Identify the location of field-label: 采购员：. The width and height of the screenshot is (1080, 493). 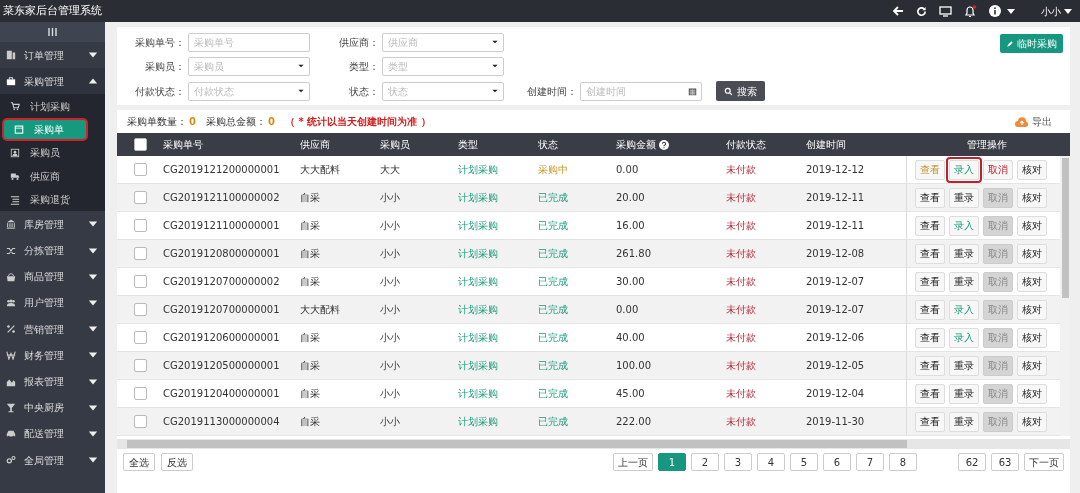
(164, 67).